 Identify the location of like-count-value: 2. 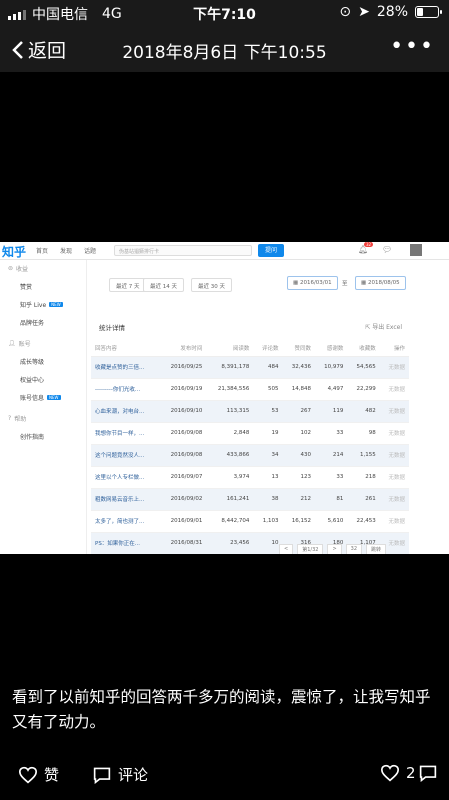
(411, 773).